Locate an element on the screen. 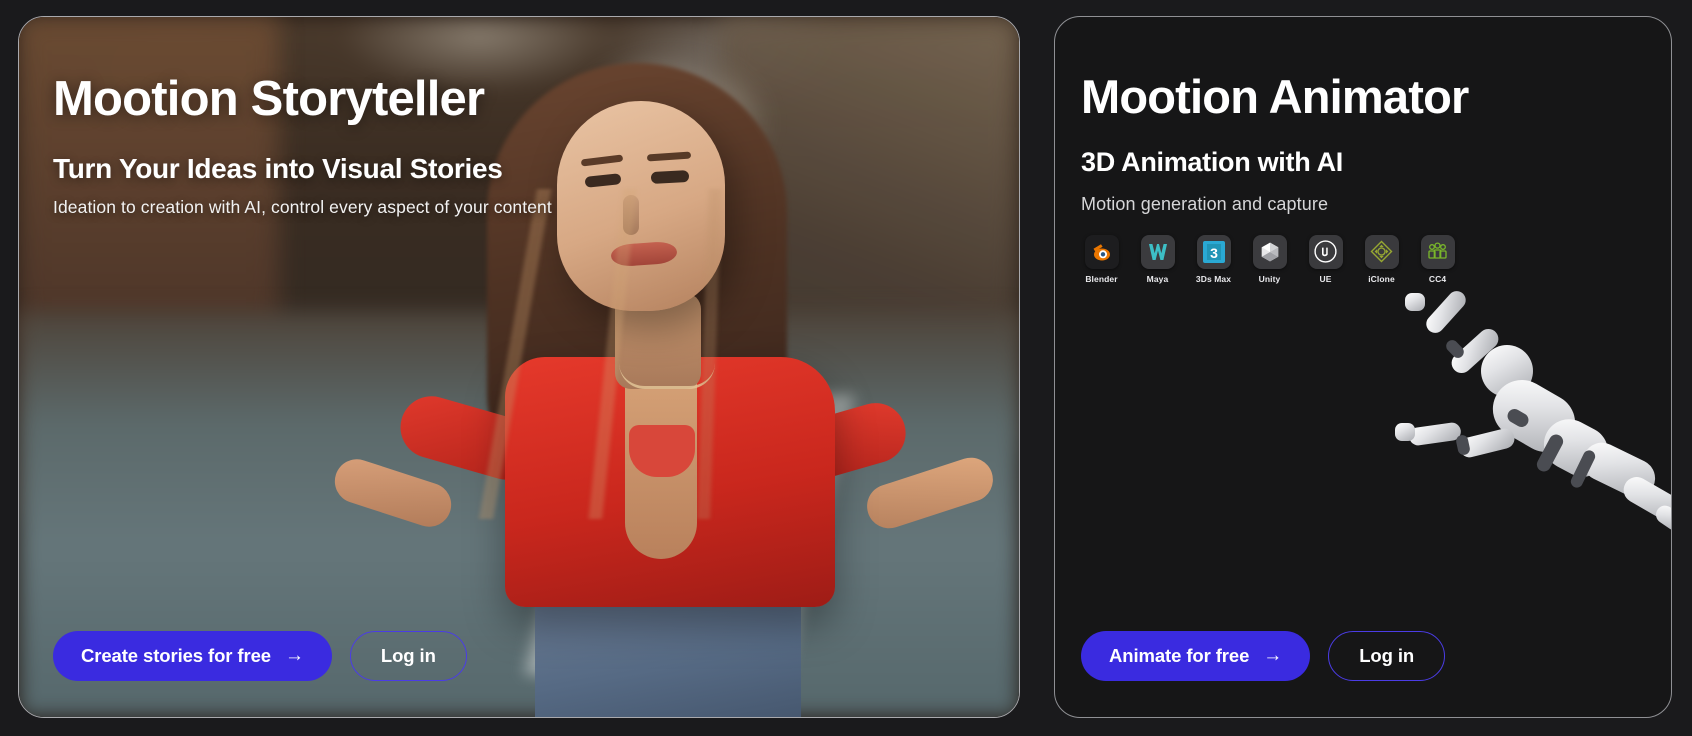 Image resolution: width=1692 pixels, height=736 pixels. tool-label-iclone: iClone is located at coordinates (1381, 278).